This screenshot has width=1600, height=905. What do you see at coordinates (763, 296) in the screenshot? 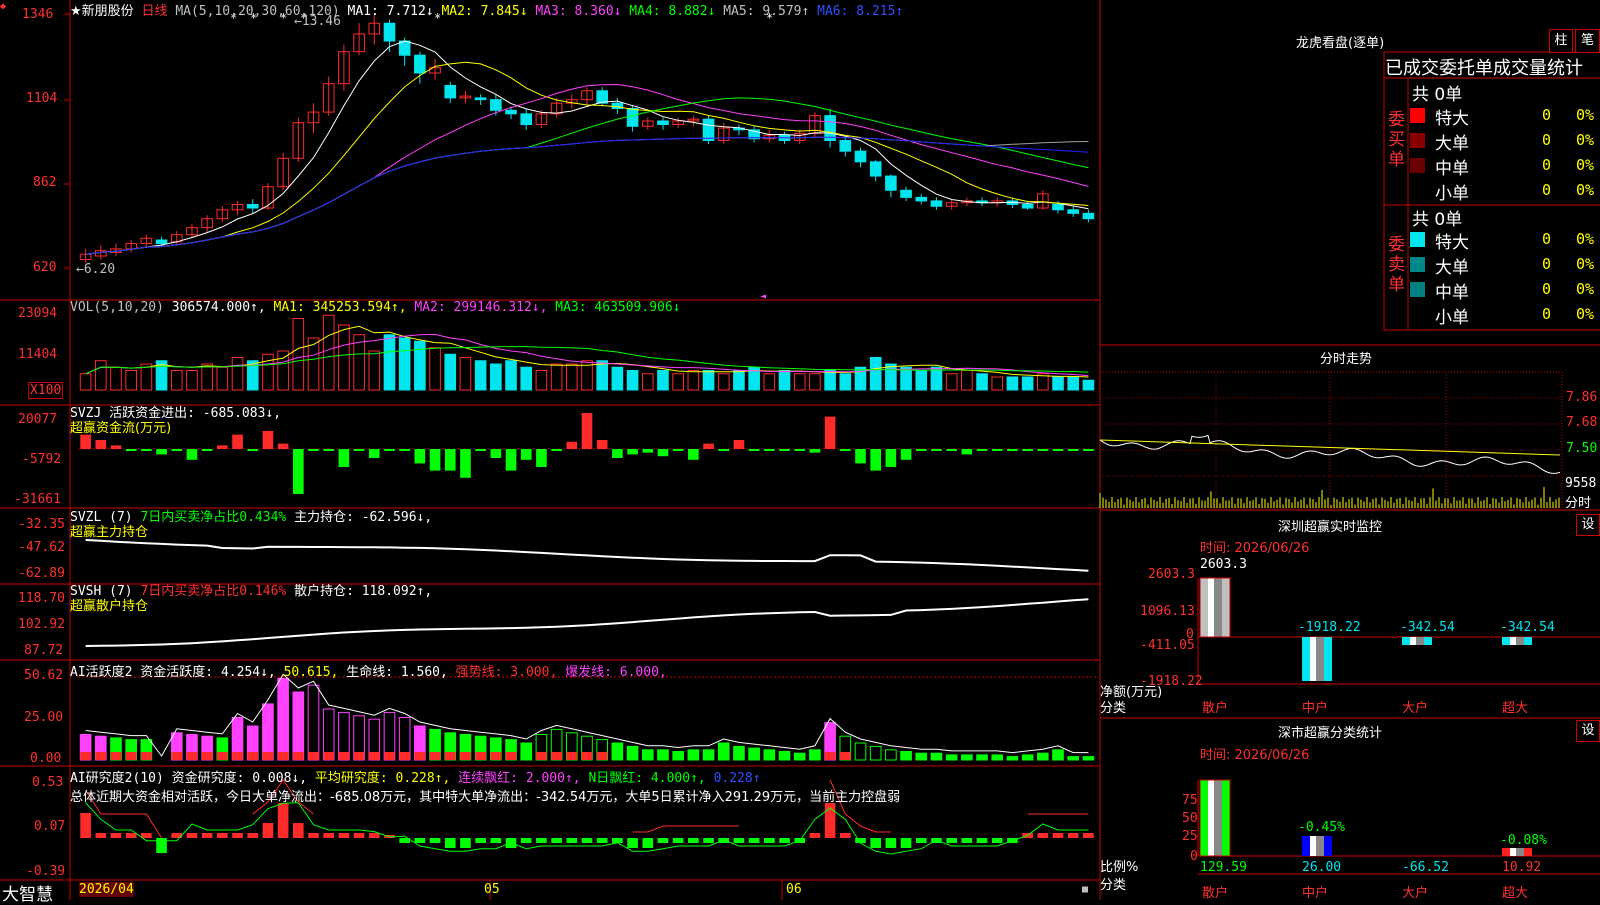
I see `cursor-marker: ◄` at bounding box center [763, 296].